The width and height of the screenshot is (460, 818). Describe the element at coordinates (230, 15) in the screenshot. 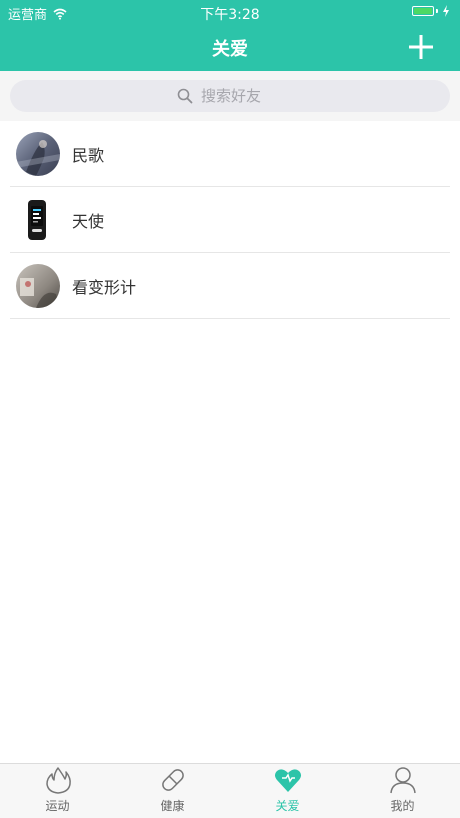

I see `status-time: 下午3:28` at that location.